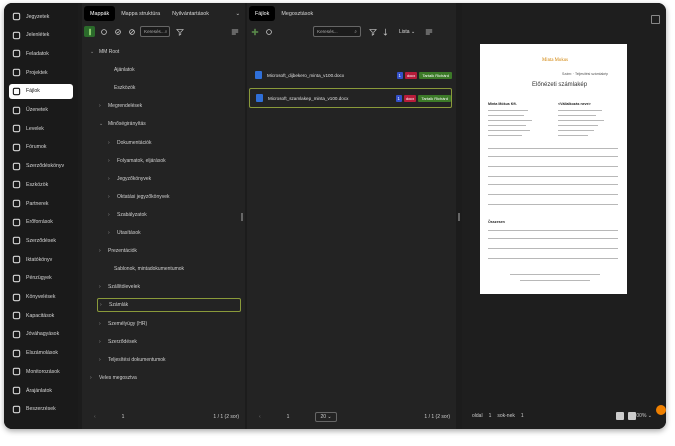 The width and height of the screenshot is (675, 446). Describe the element at coordinates (173, 143) in the screenshot. I see `tree-node: › Dokumentációk` at that location.